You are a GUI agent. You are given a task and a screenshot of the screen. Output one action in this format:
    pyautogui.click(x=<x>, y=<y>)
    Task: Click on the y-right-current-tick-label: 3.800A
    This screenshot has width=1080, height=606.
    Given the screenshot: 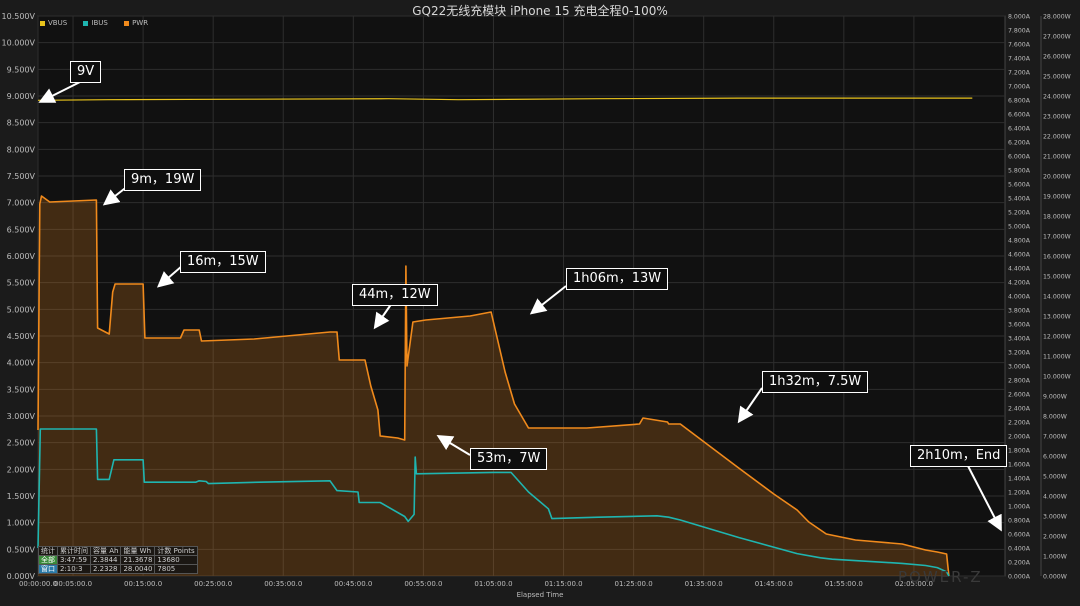 What is the action you would take?
    pyautogui.click(x=1019, y=311)
    